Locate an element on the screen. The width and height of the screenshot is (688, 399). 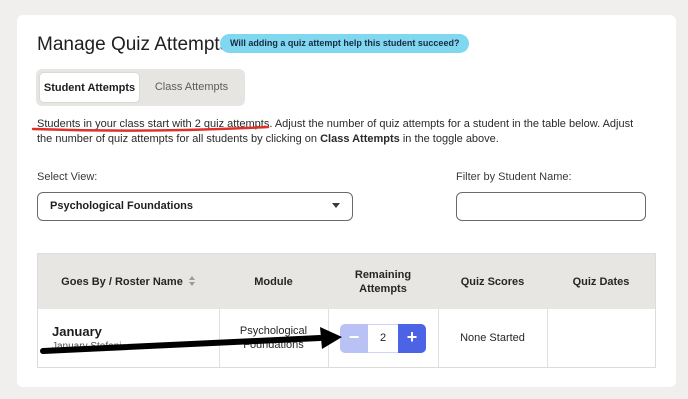
attempts-stepper: − 2 + is located at coordinates (383, 338).